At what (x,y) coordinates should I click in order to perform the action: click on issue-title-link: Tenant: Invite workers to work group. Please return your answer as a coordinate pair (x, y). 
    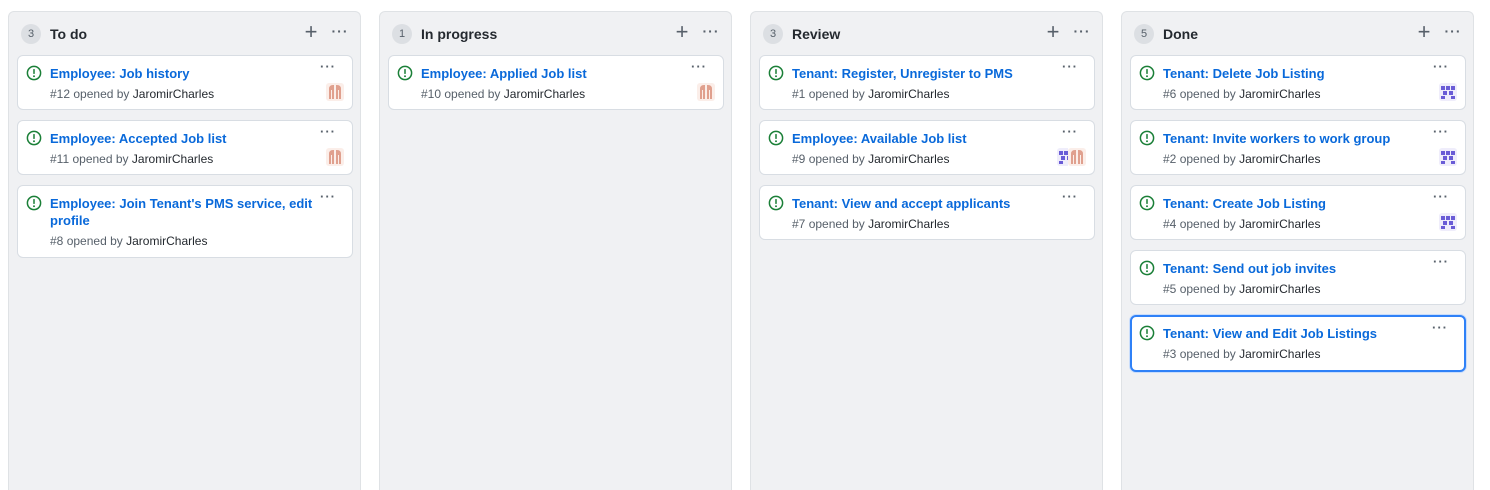
    Looking at the image, I should click on (1293, 138).